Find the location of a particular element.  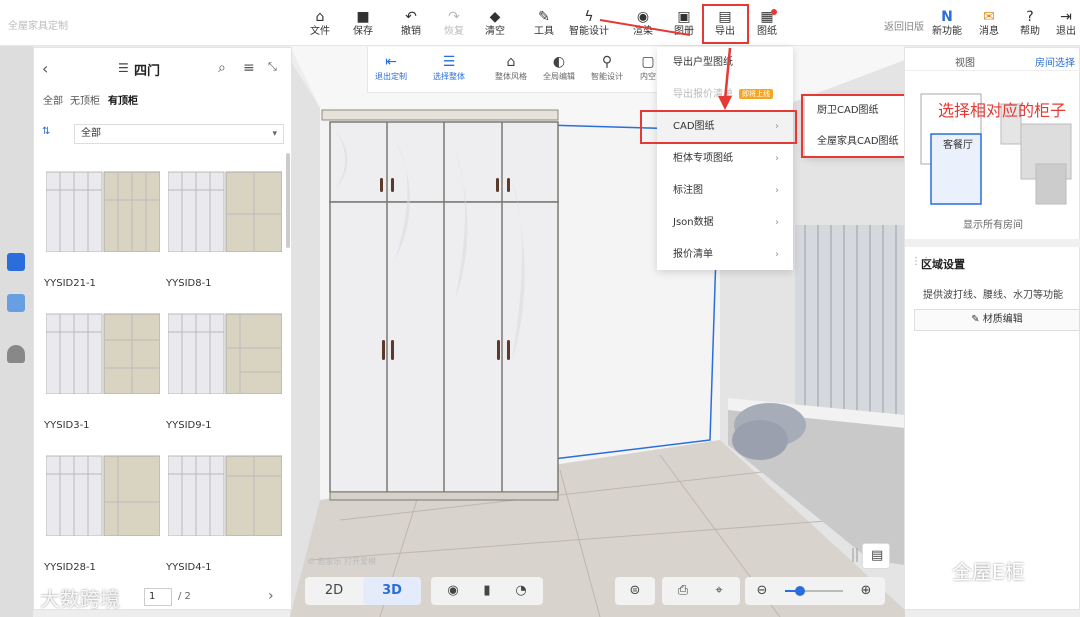

camera-group: ⎙ ⌖ is located at coordinates (701, 591).